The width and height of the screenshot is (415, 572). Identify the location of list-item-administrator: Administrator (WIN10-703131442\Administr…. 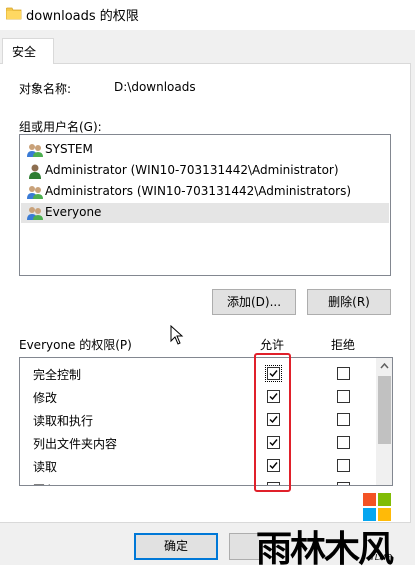
(205, 171).